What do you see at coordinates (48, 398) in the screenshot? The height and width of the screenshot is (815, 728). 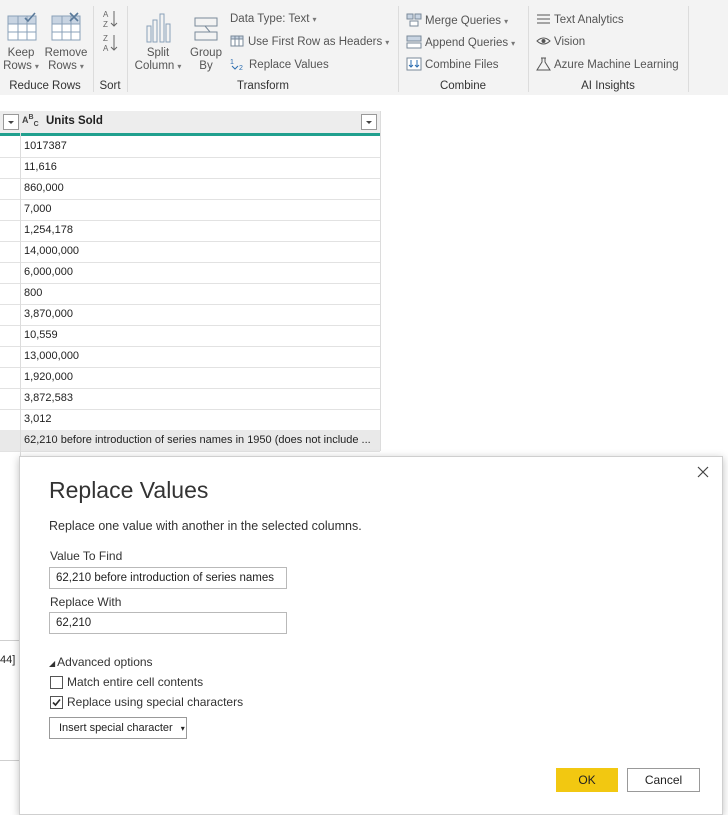 I see `table-cell: 3,872,583` at bounding box center [48, 398].